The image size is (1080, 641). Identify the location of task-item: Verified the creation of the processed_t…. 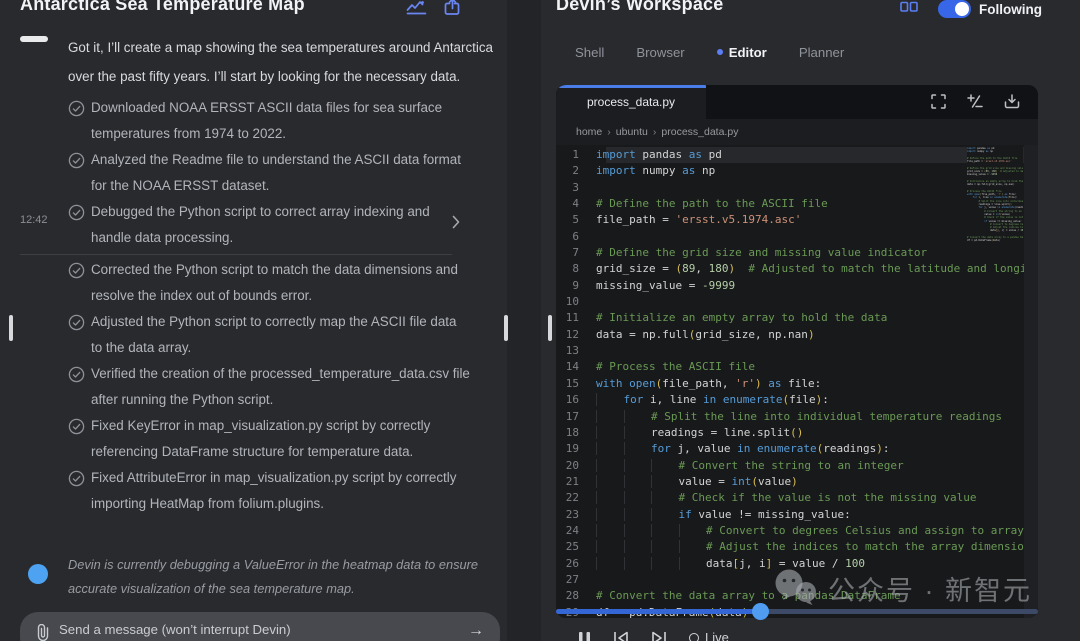
(269, 387).